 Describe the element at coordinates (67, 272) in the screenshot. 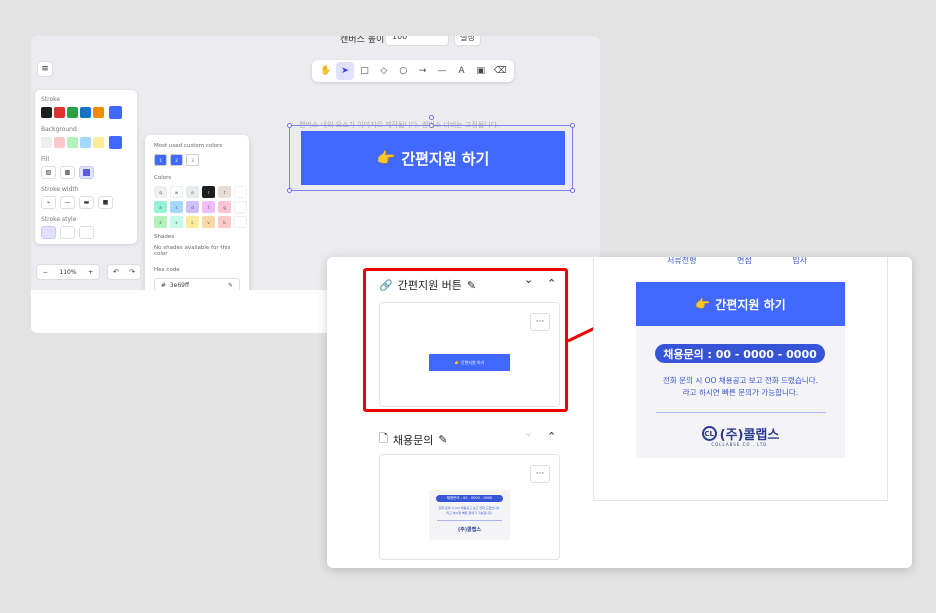

I see `zoom-level: 110%` at that location.